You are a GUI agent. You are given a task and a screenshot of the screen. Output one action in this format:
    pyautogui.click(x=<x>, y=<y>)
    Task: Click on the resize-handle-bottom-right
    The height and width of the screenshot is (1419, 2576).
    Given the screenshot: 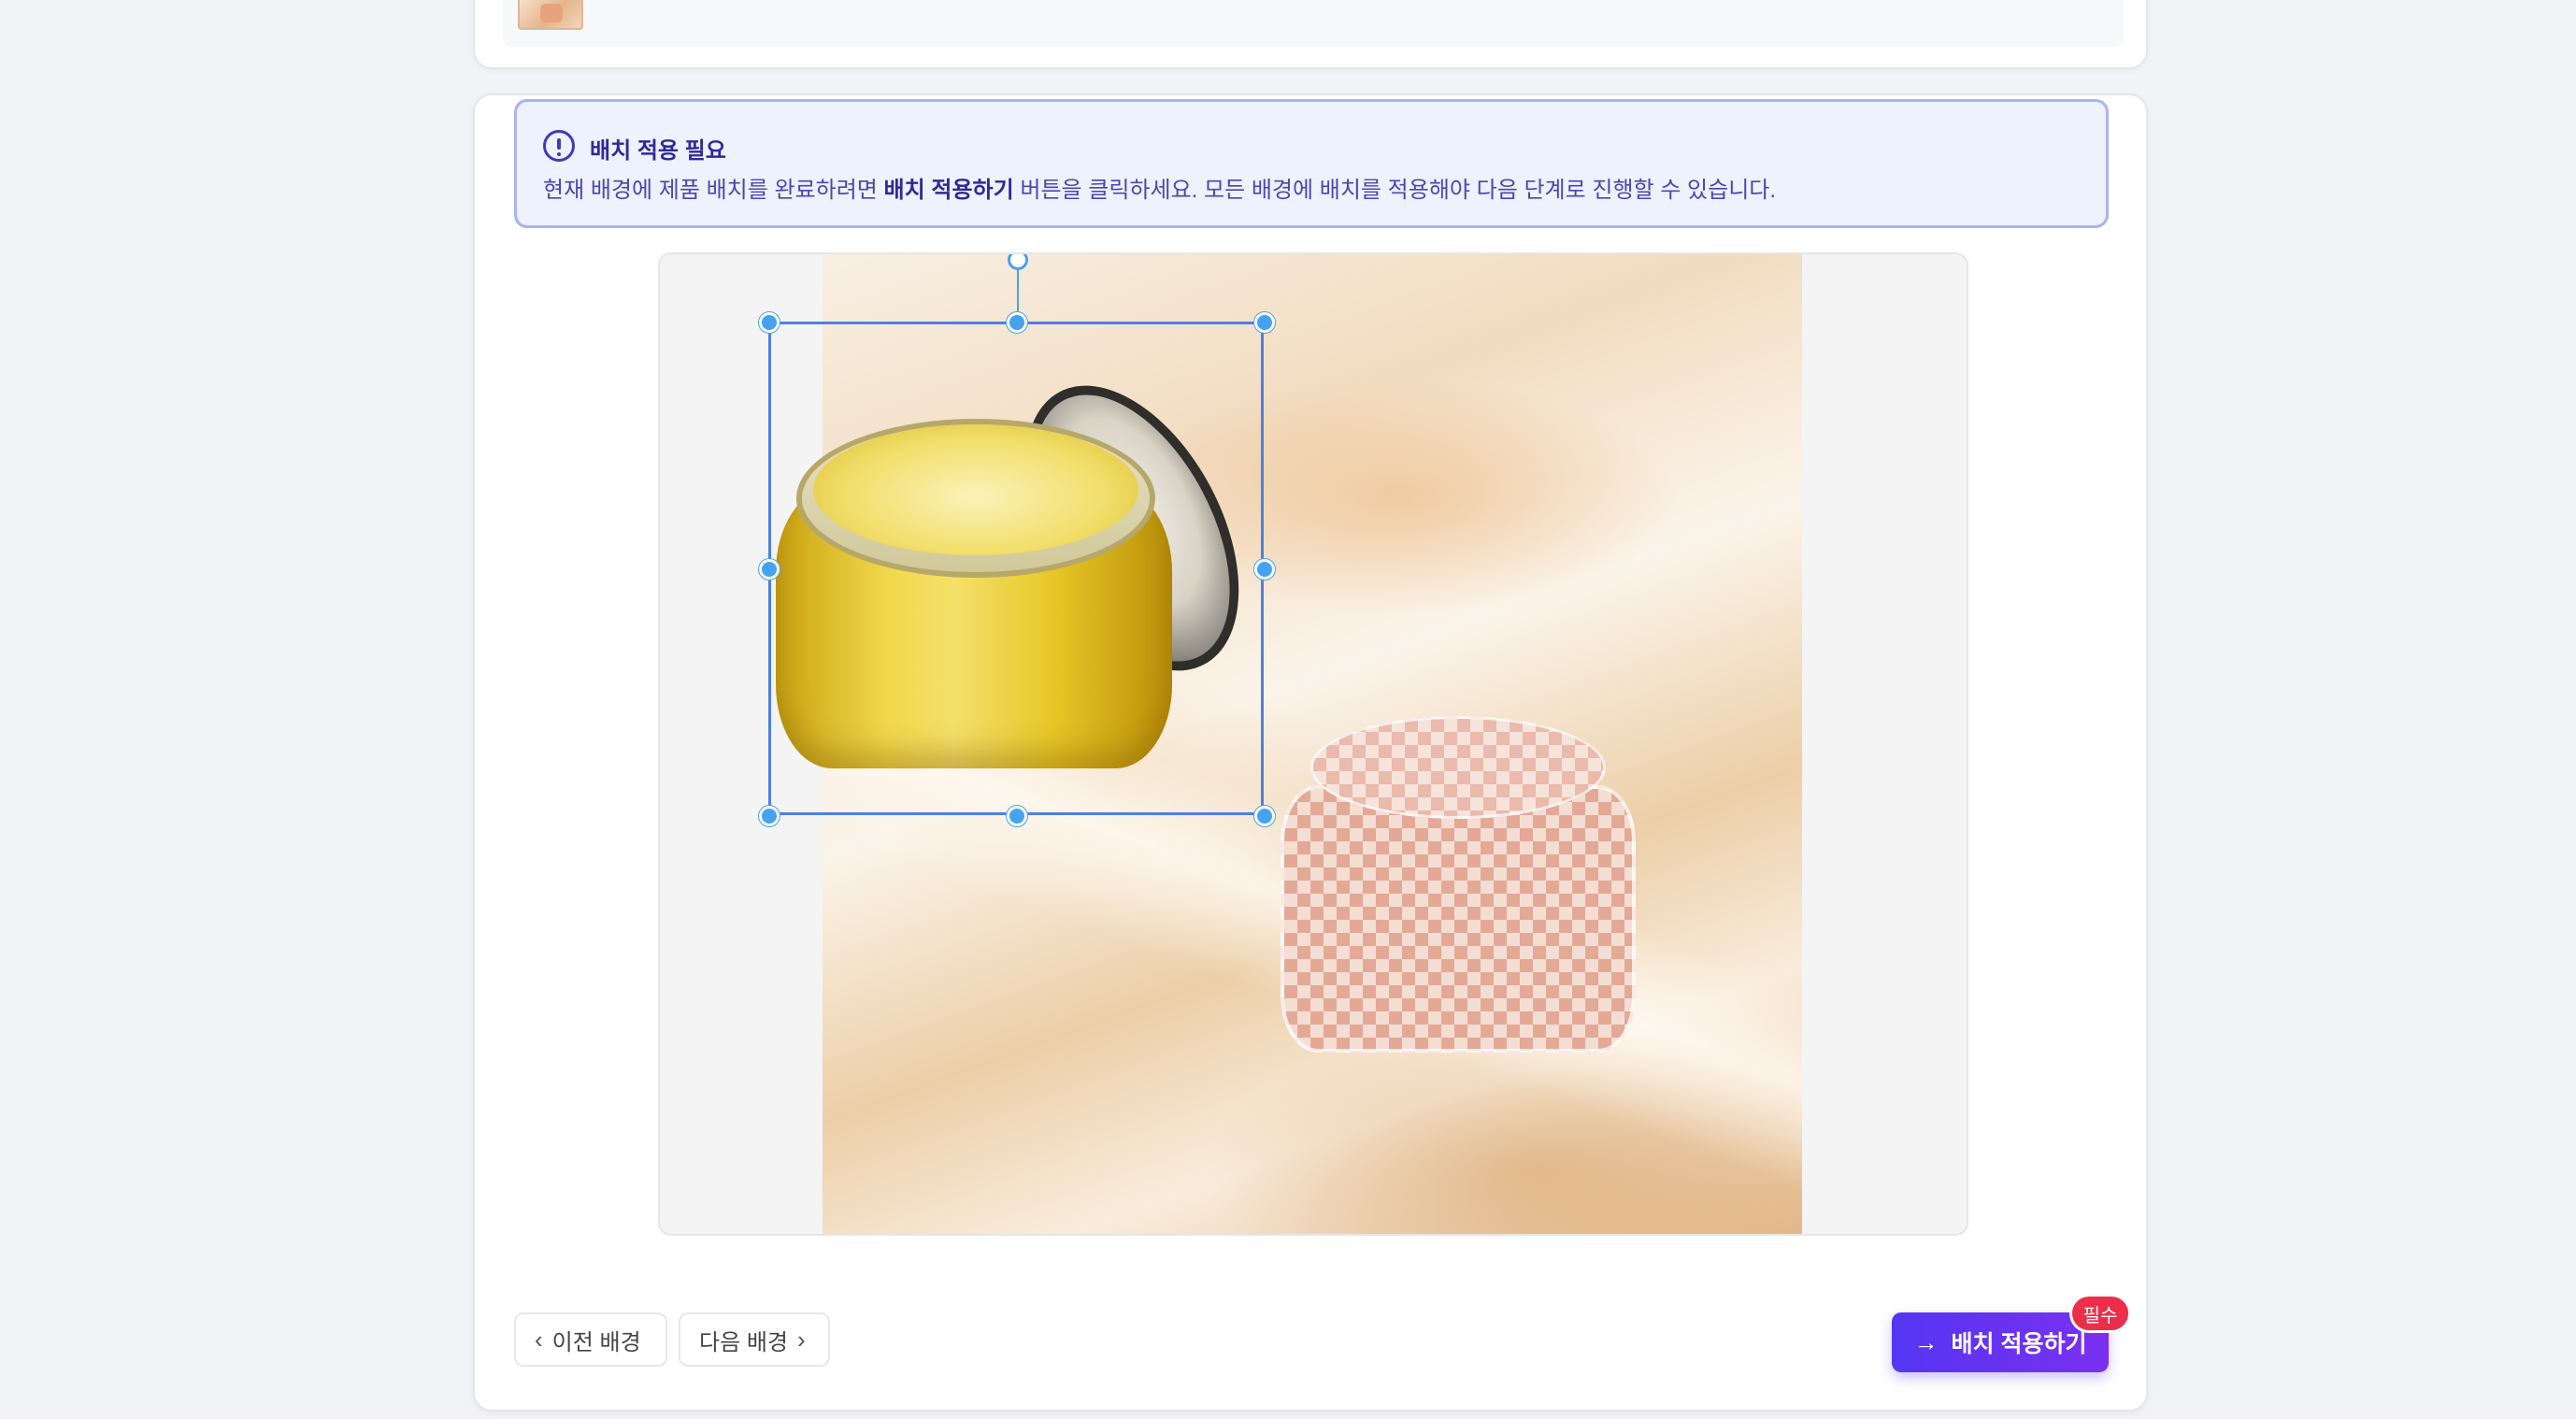 What is the action you would take?
    pyautogui.click(x=1264, y=816)
    